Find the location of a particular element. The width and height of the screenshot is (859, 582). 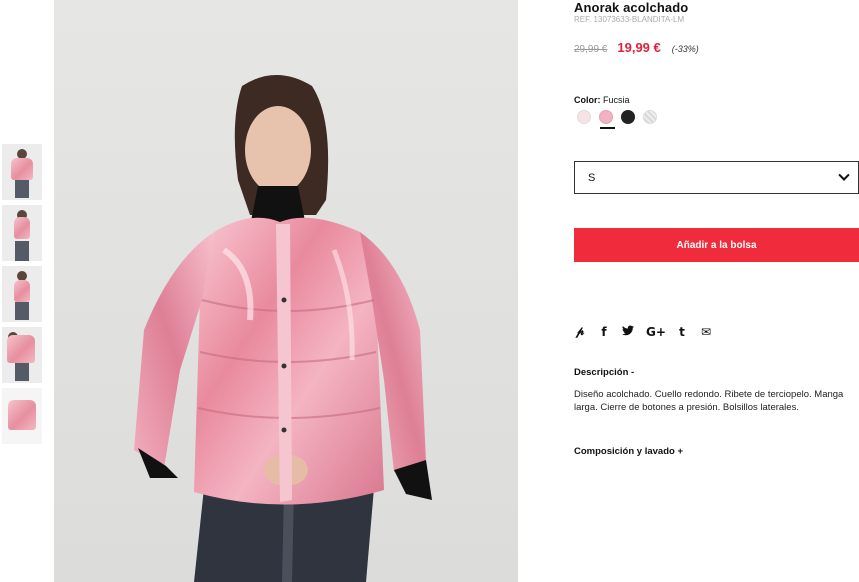

tumblr-icon: t is located at coordinates (682, 332).